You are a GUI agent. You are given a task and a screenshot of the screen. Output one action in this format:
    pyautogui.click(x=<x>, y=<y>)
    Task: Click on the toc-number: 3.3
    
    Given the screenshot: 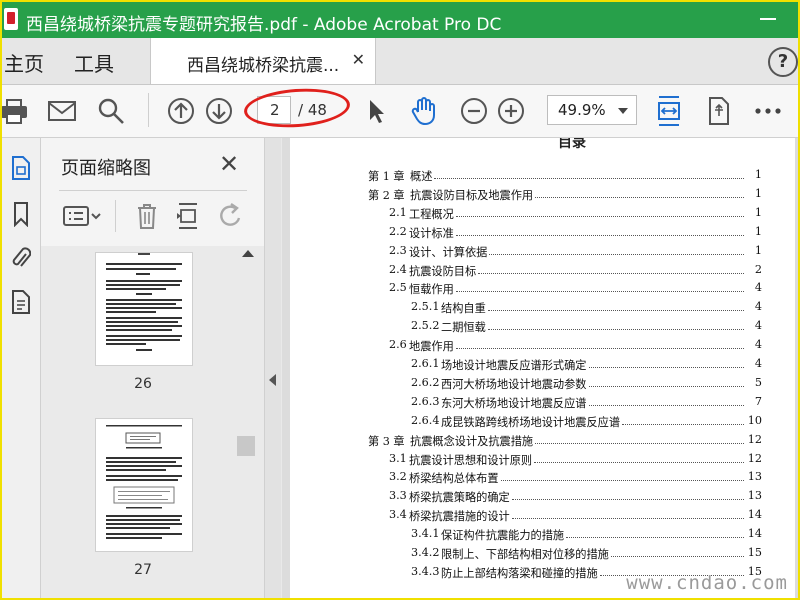 What is the action you would take?
    pyautogui.click(x=398, y=496)
    